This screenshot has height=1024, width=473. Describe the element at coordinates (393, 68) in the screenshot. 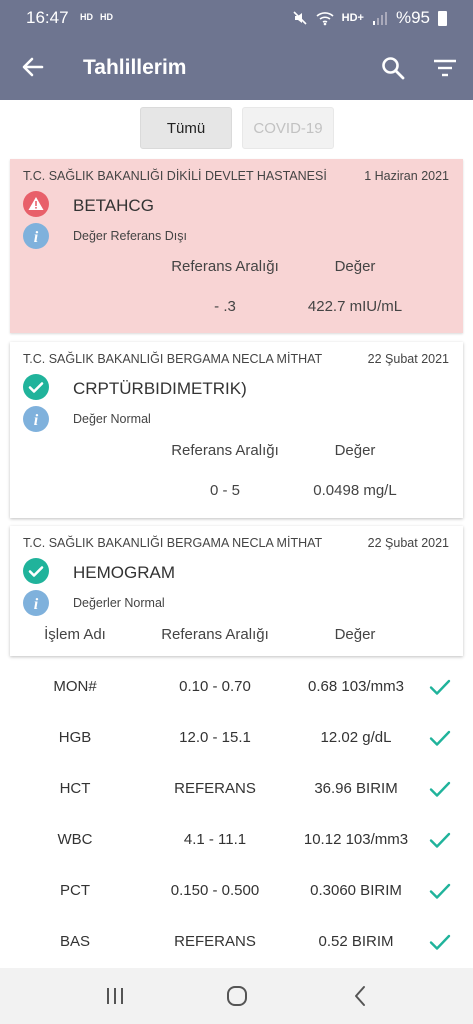

I see `search-icon` at that location.